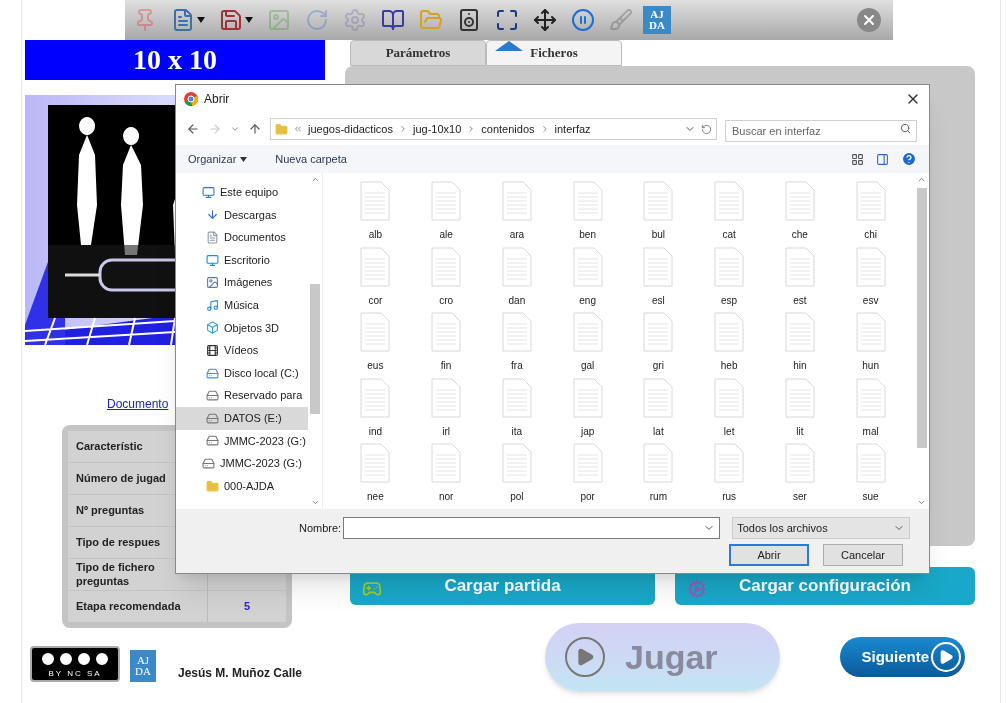  What do you see at coordinates (800, 431) in the screenshot?
I see `file-name: lit` at bounding box center [800, 431].